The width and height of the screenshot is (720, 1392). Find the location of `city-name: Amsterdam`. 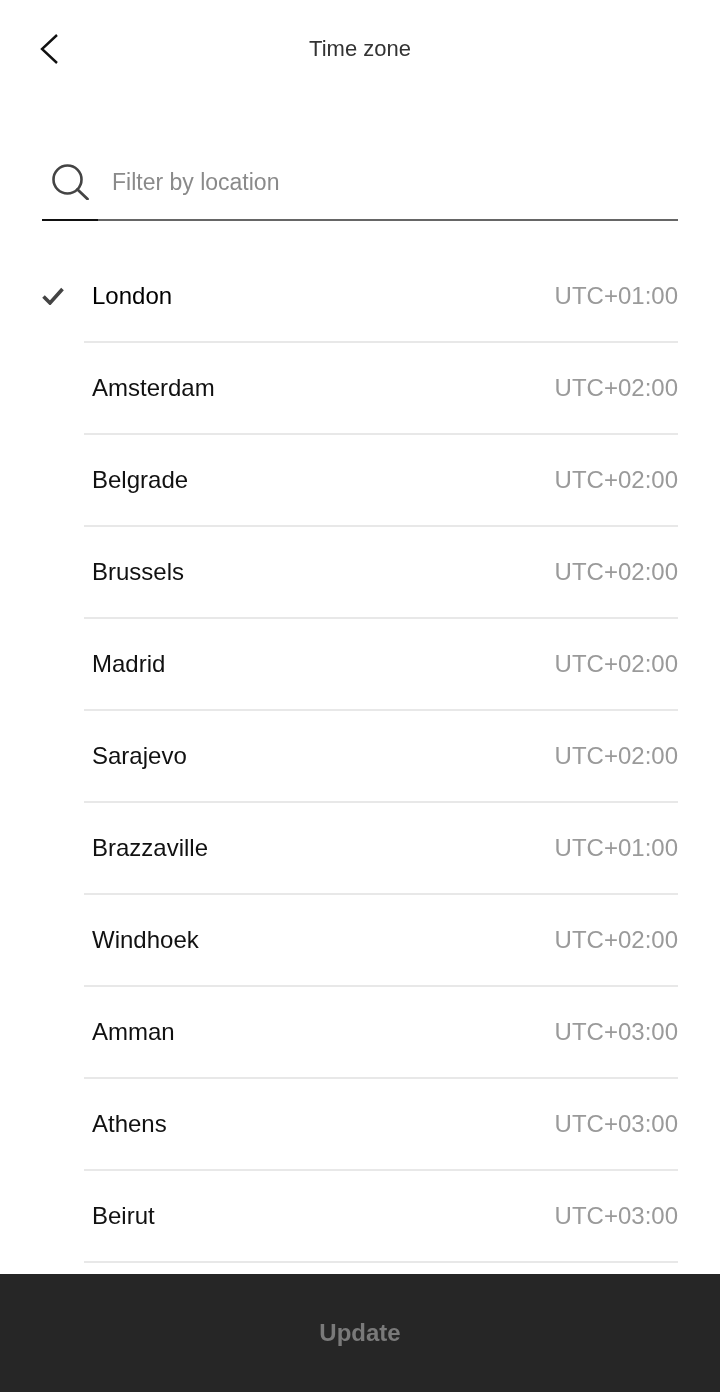

city-name: Amsterdam is located at coordinates (153, 388).